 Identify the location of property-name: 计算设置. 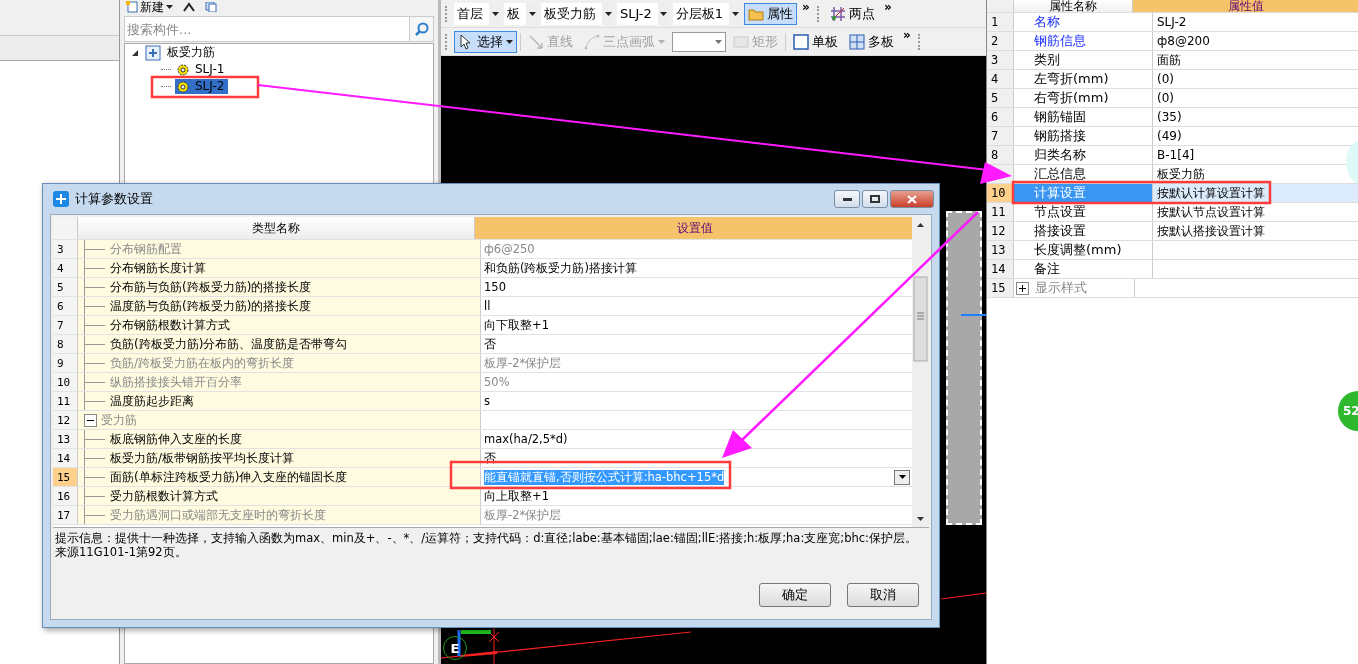
(1060, 193).